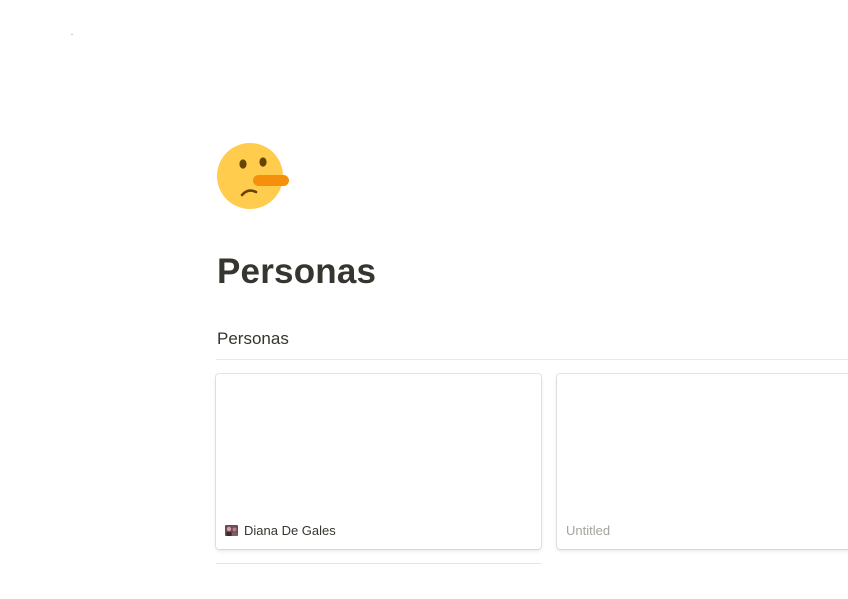 This screenshot has height=599, width=848. What do you see at coordinates (378, 563) in the screenshot?
I see `divider` at bounding box center [378, 563].